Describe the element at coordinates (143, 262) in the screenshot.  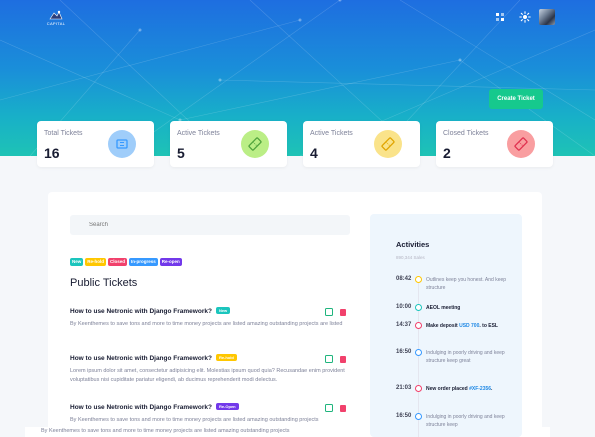
I see `chip-in-progress: In-progress` at that location.